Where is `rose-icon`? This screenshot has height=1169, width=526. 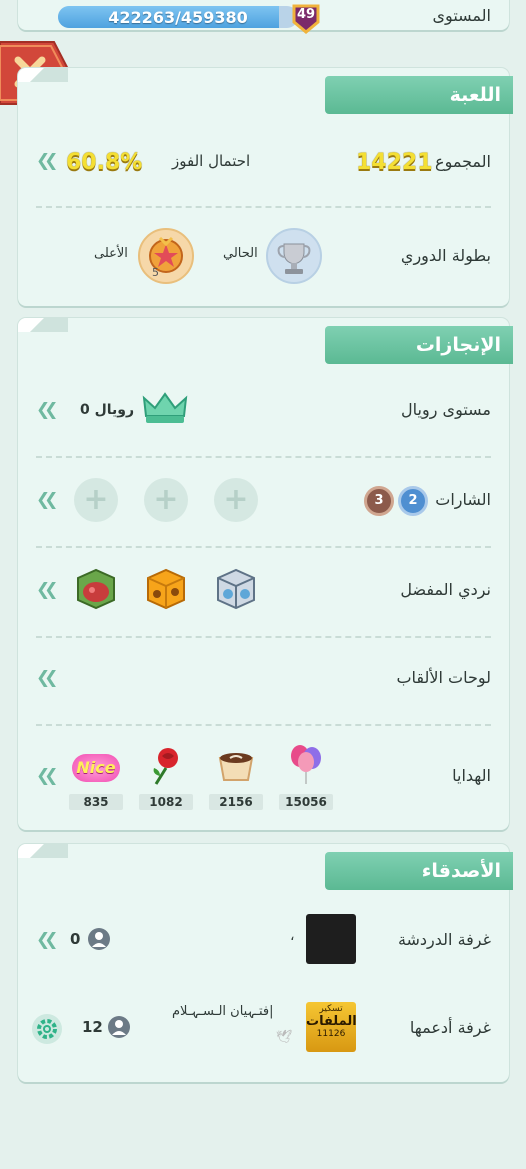
rose-icon is located at coordinates (166, 766).